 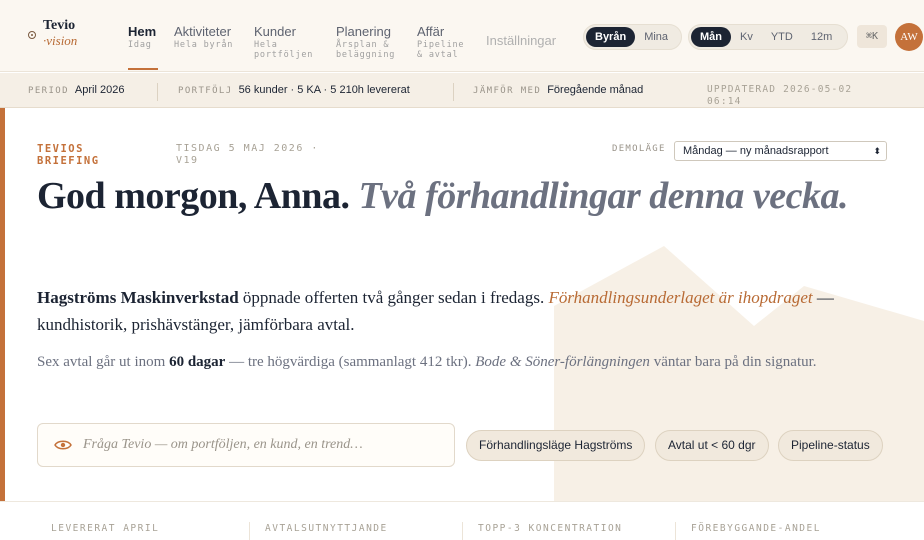 I want to click on suggestion-chip: Förhandlingsläge Hagströms, so click(x=556, y=445).